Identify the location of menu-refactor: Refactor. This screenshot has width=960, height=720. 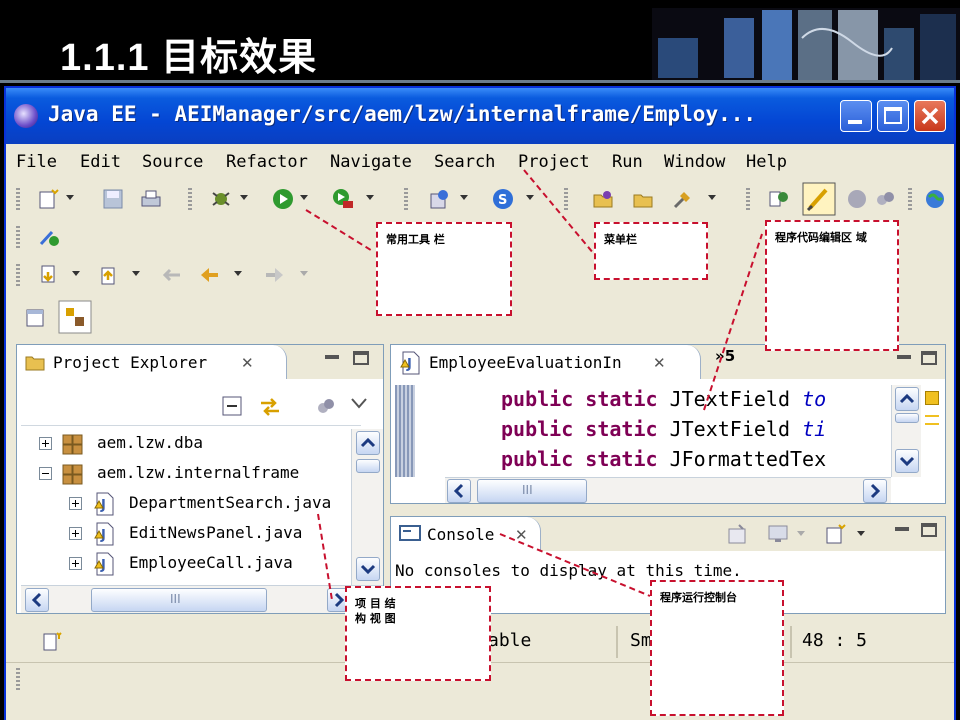
(267, 162).